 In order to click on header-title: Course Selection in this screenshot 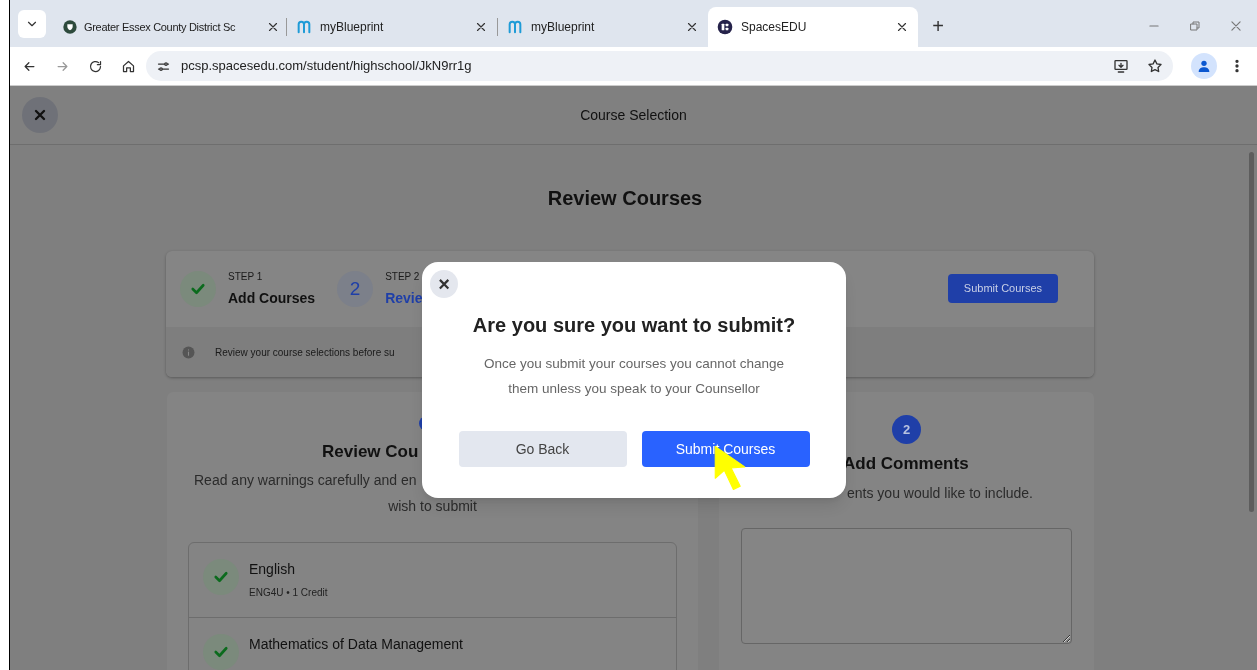, I will do `click(633, 115)`.